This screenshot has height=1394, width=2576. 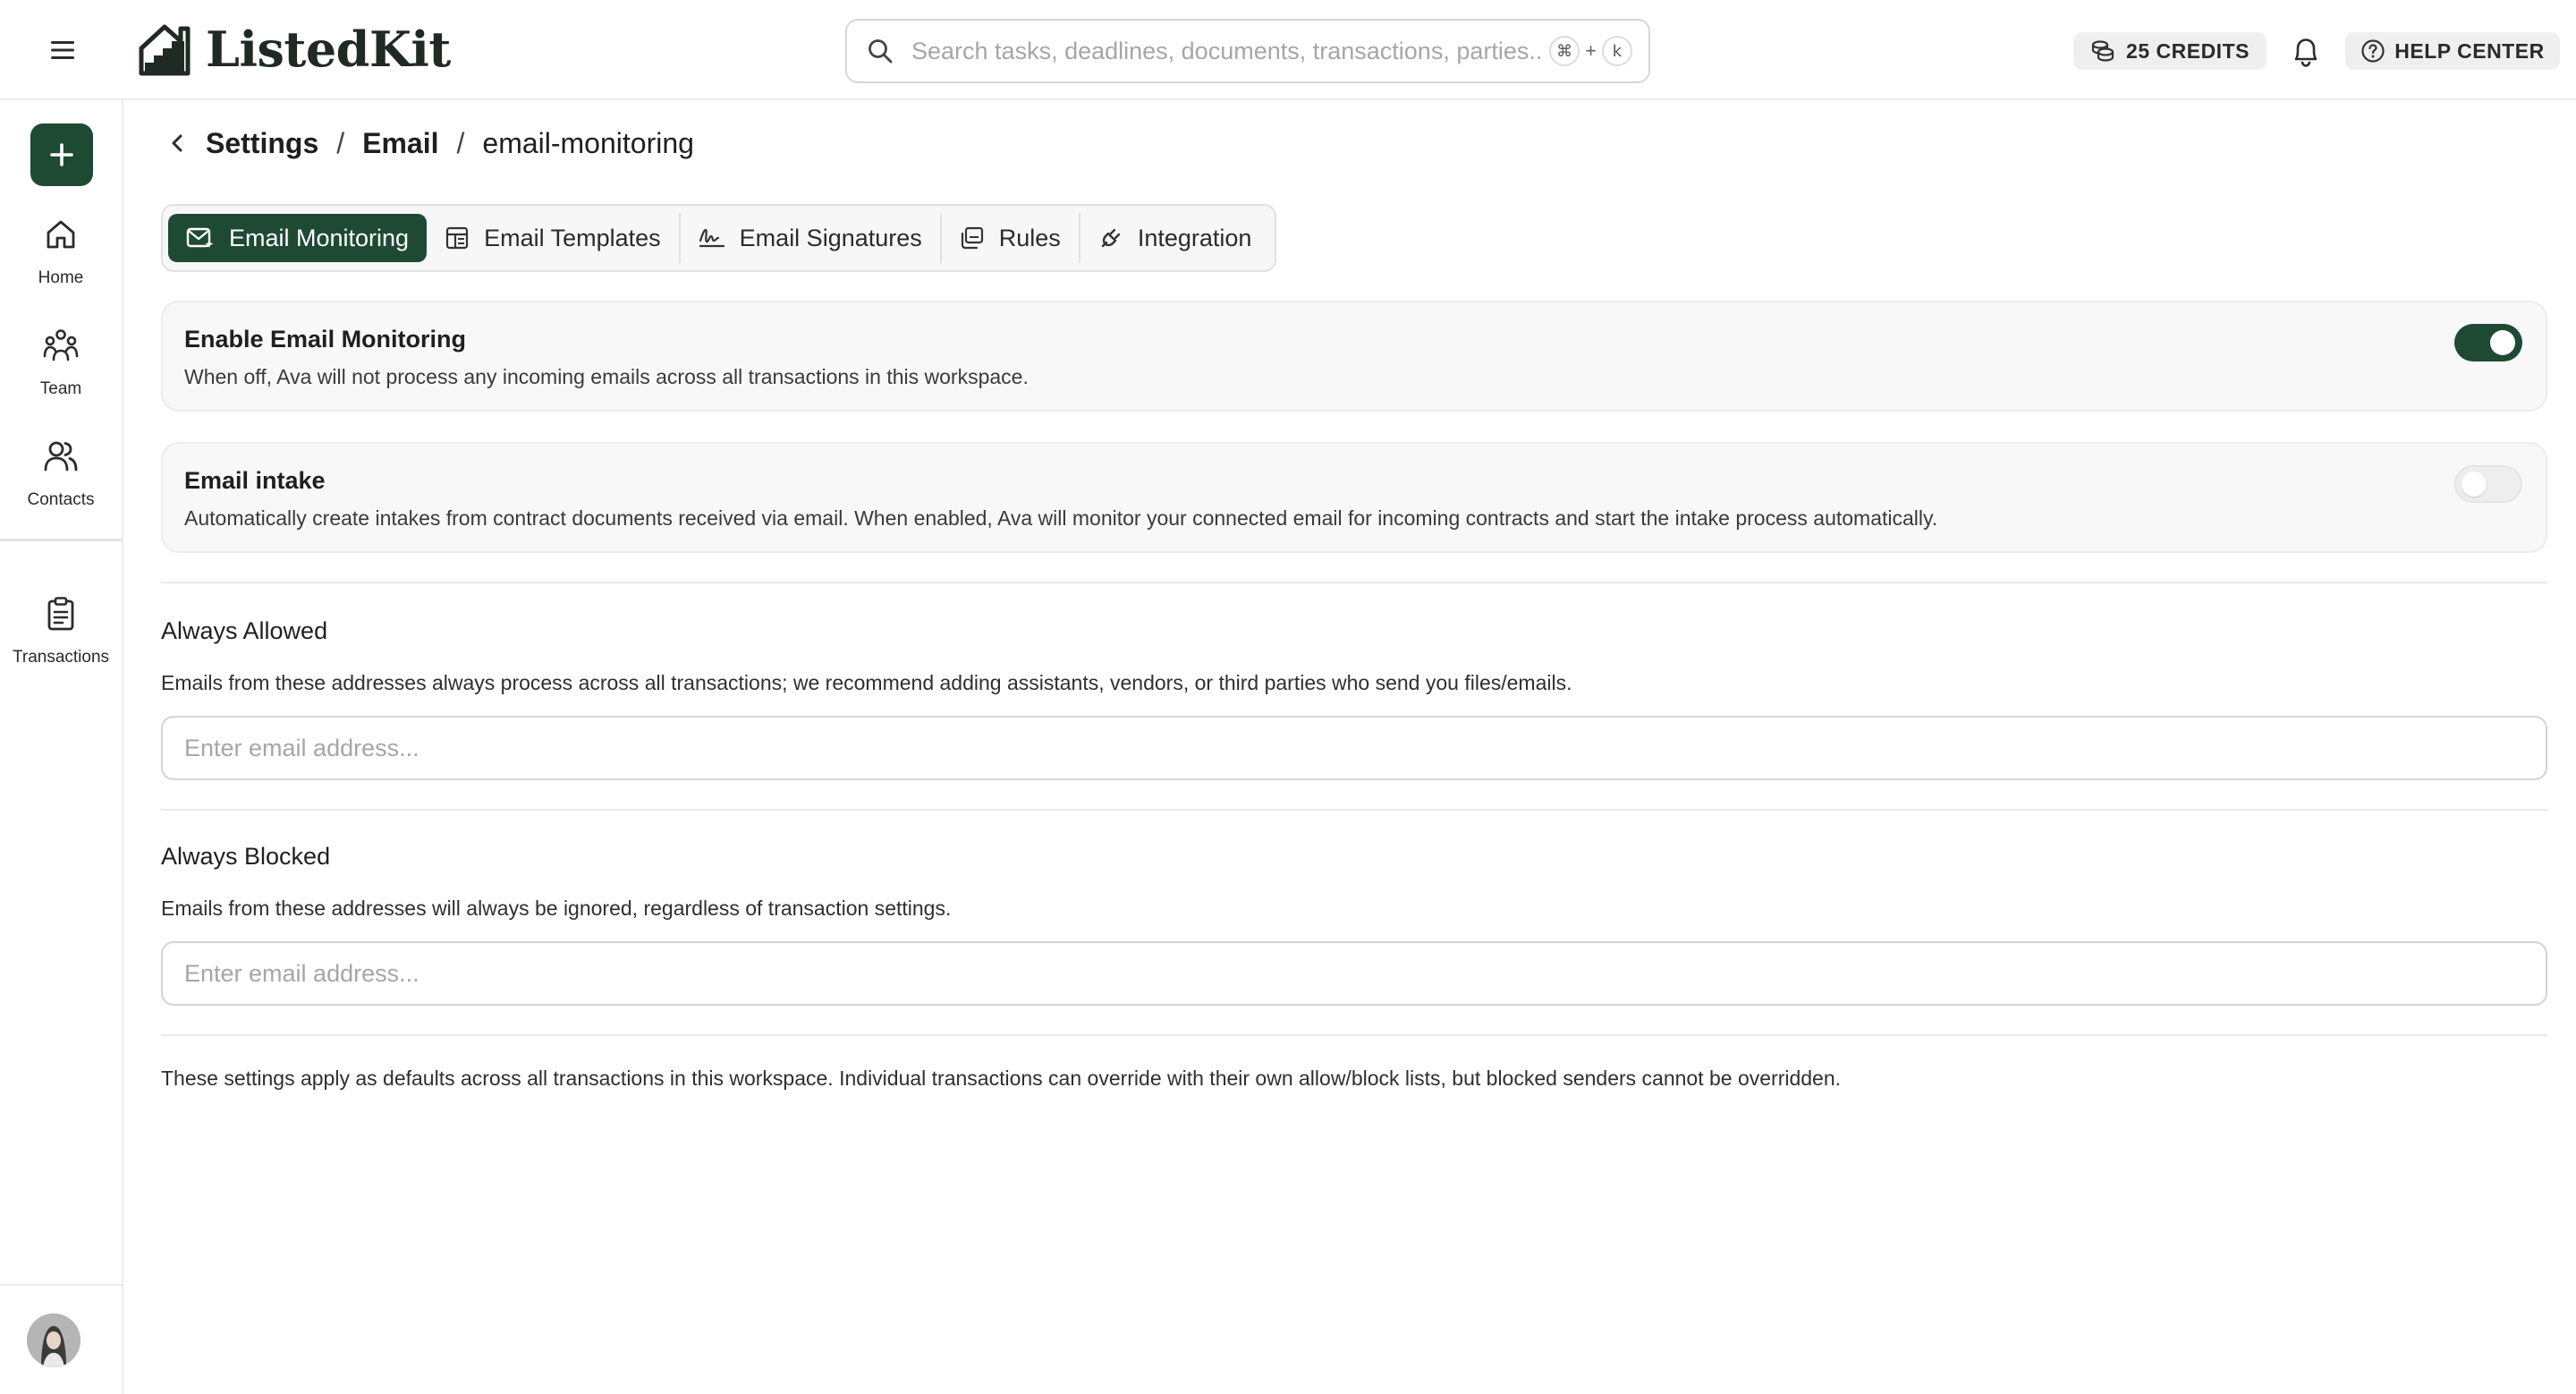 What do you see at coordinates (1111, 238) in the screenshot?
I see `plug-icon` at bounding box center [1111, 238].